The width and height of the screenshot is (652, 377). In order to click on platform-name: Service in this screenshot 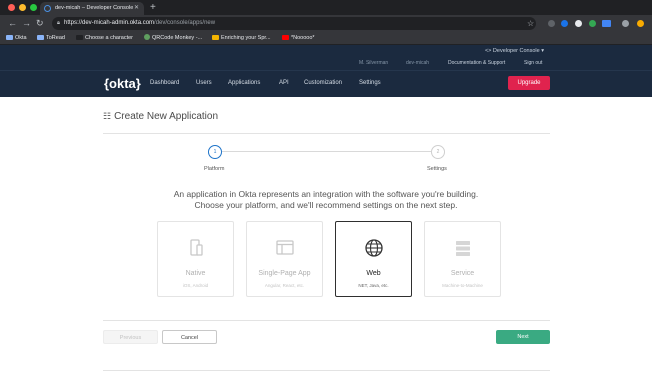, I will do `click(462, 273)`.